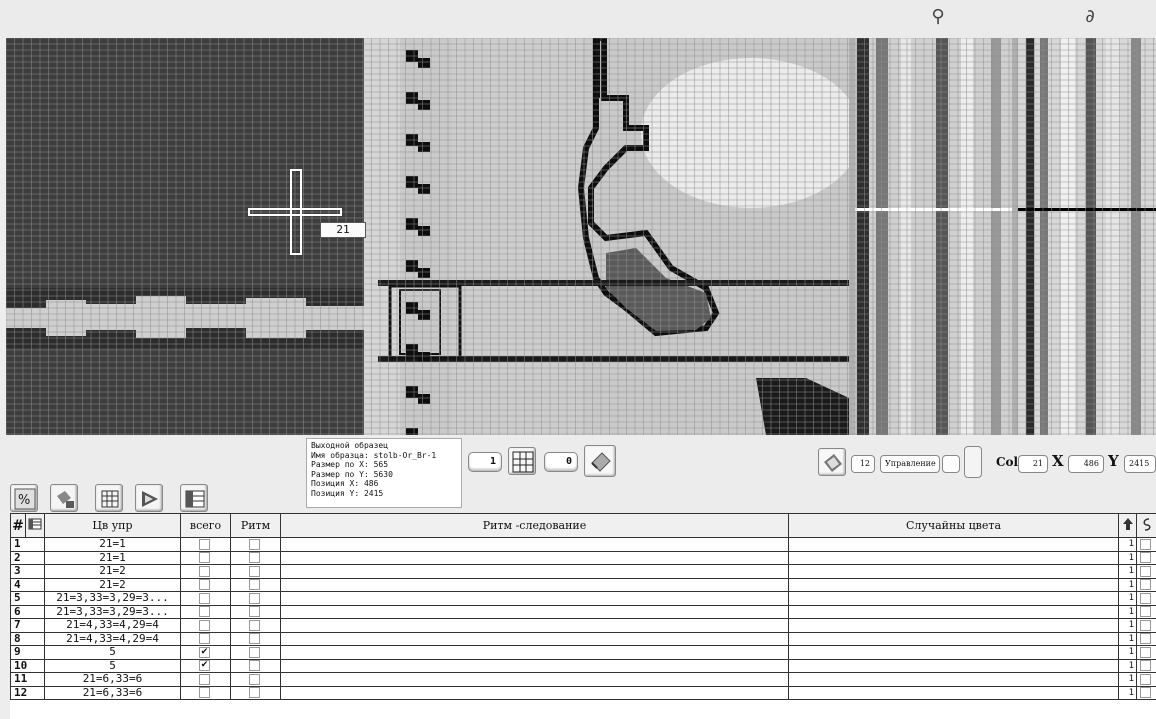 The width and height of the screenshot is (1156, 719). What do you see at coordinates (35, 525) in the screenshot?
I see `col-color-icon-header` at bounding box center [35, 525].